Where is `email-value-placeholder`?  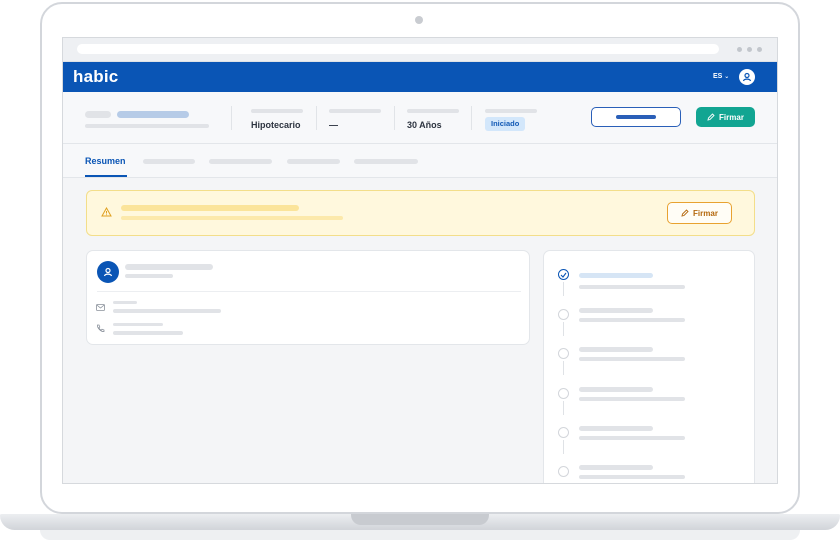 email-value-placeholder is located at coordinates (167, 311).